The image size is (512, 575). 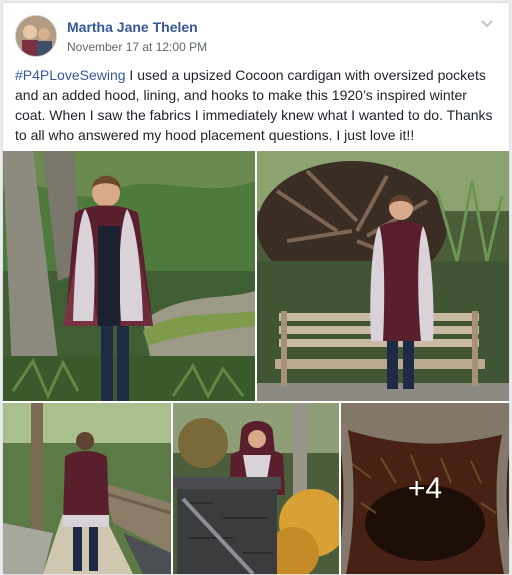 What do you see at coordinates (70, 75) in the screenshot?
I see `hashtag-link: #P4PLoveSewing` at bounding box center [70, 75].